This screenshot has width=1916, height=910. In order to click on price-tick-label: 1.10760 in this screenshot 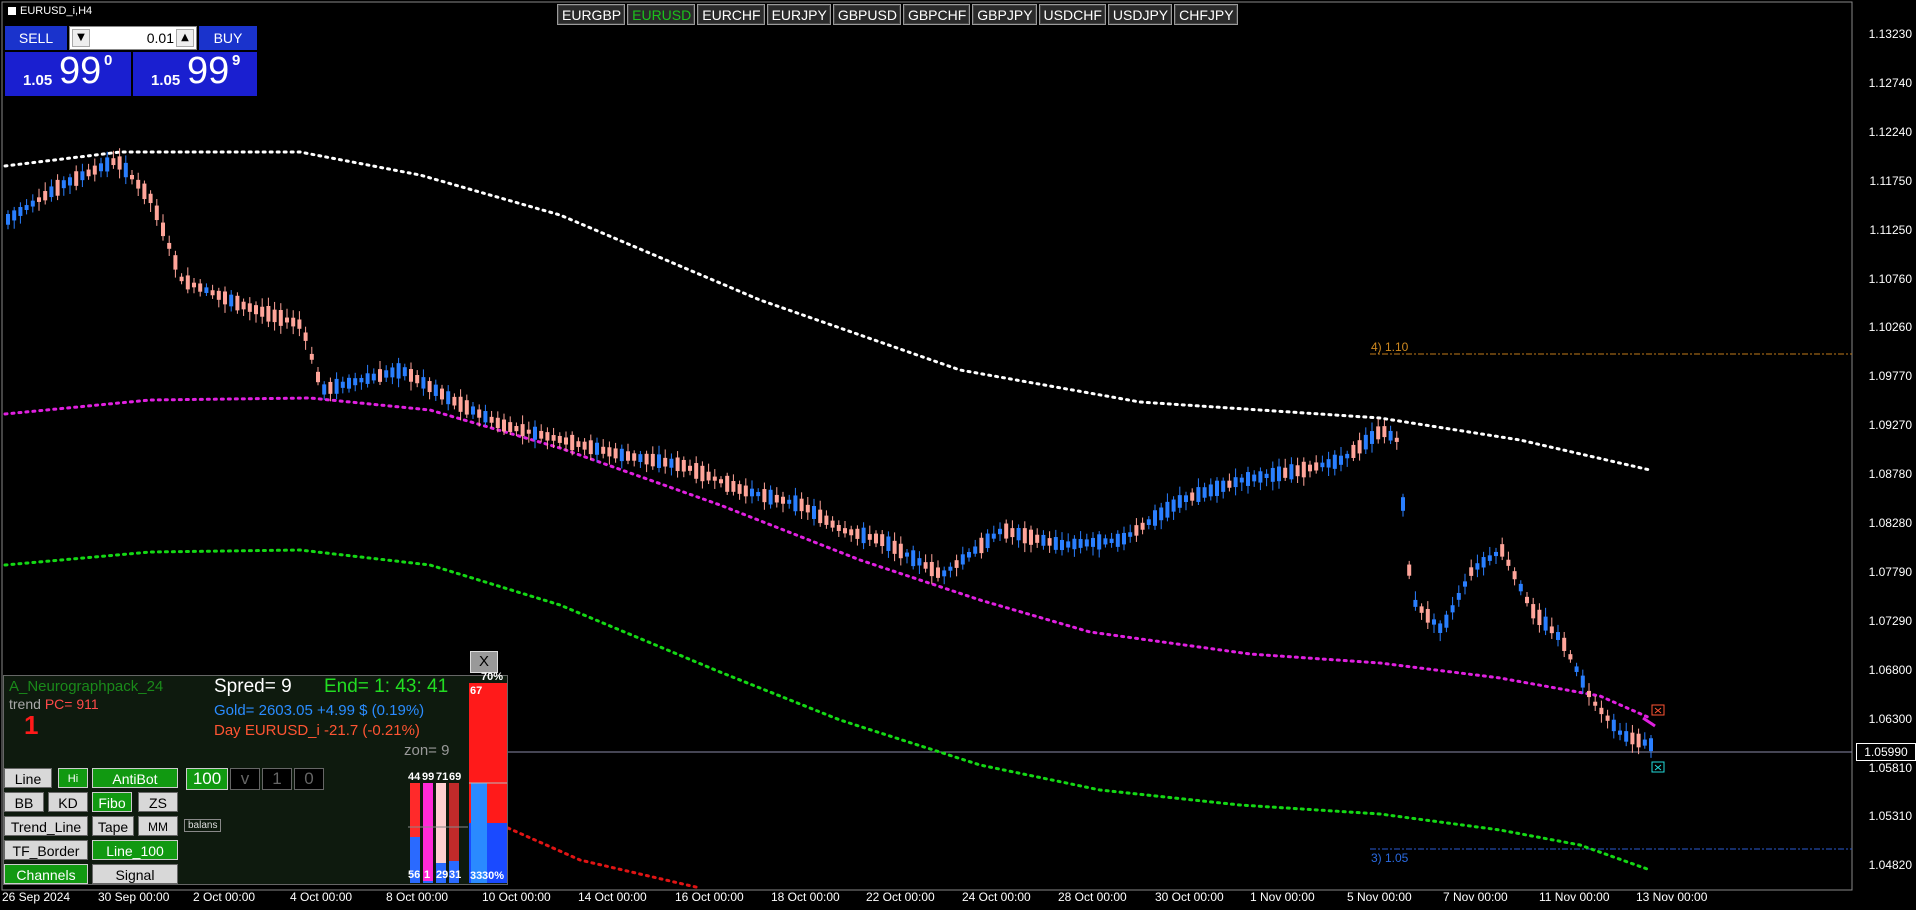, I will do `click(1890, 278)`.